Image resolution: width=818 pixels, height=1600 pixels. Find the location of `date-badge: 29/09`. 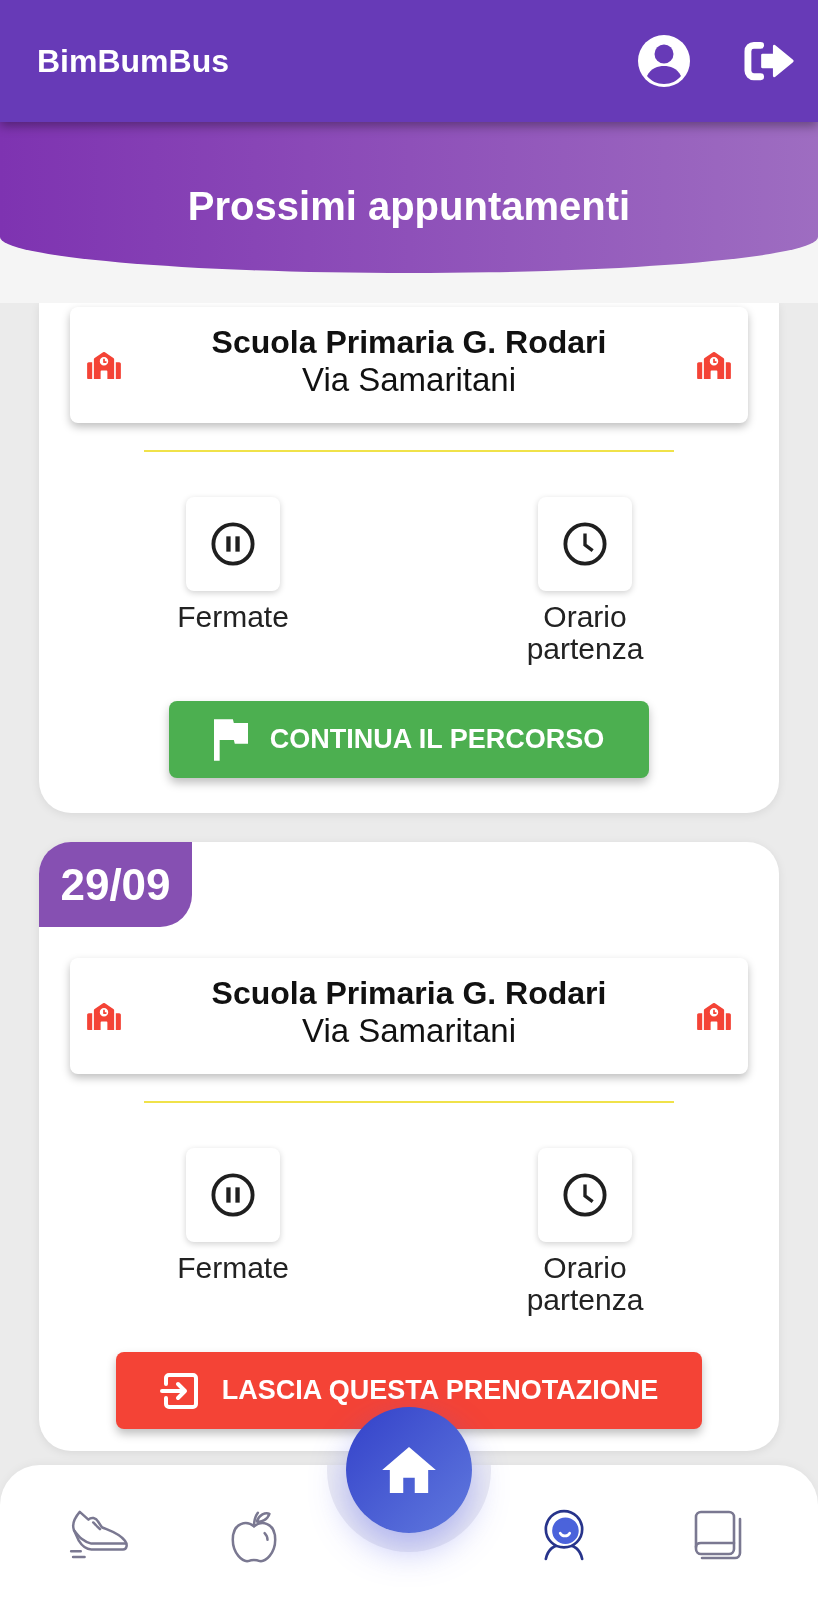

date-badge: 29/09 is located at coordinates (115, 884).